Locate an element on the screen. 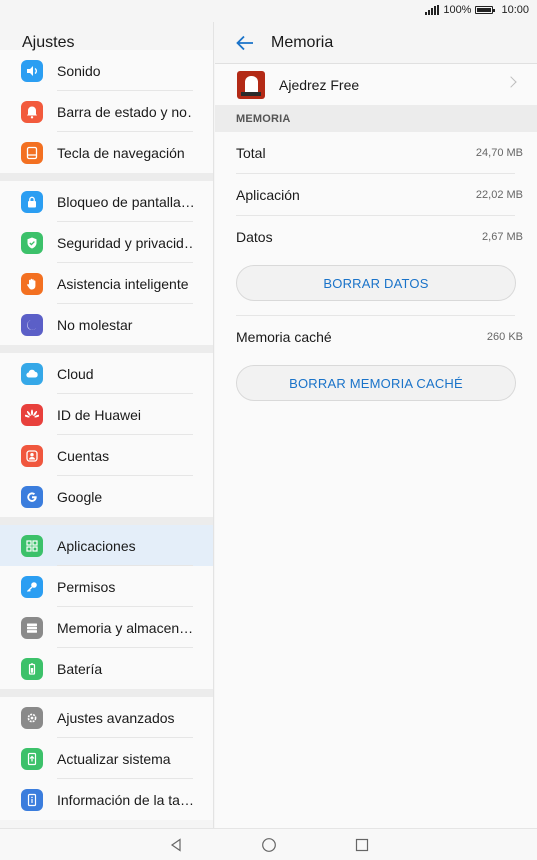  sound-icon is located at coordinates (32, 70).